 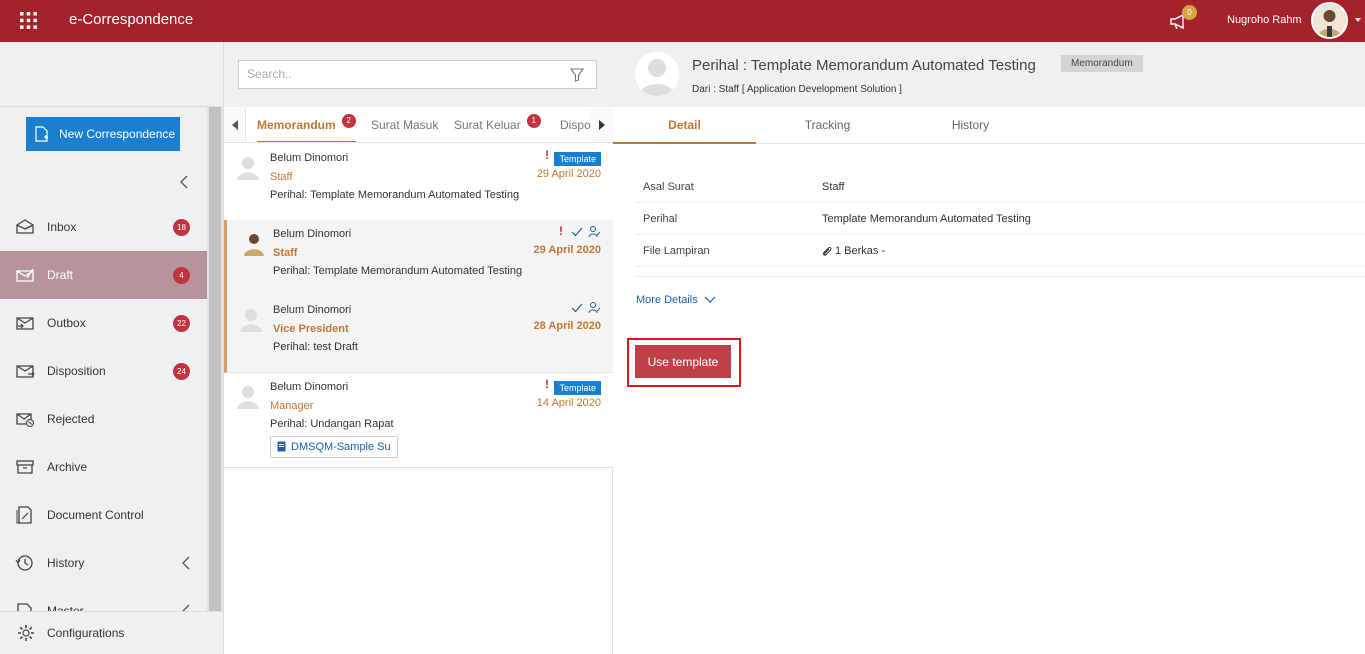 I want to click on inbox-icon, so click(x=25, y=226).